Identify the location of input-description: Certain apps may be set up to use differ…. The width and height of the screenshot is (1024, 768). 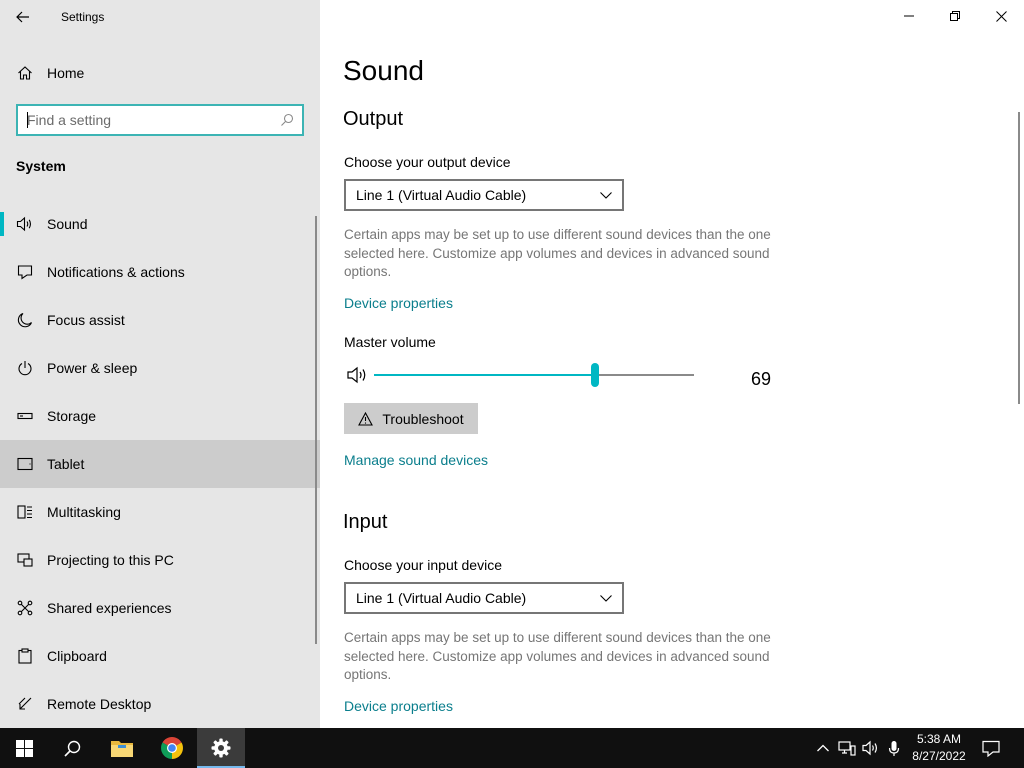
(557, 656).